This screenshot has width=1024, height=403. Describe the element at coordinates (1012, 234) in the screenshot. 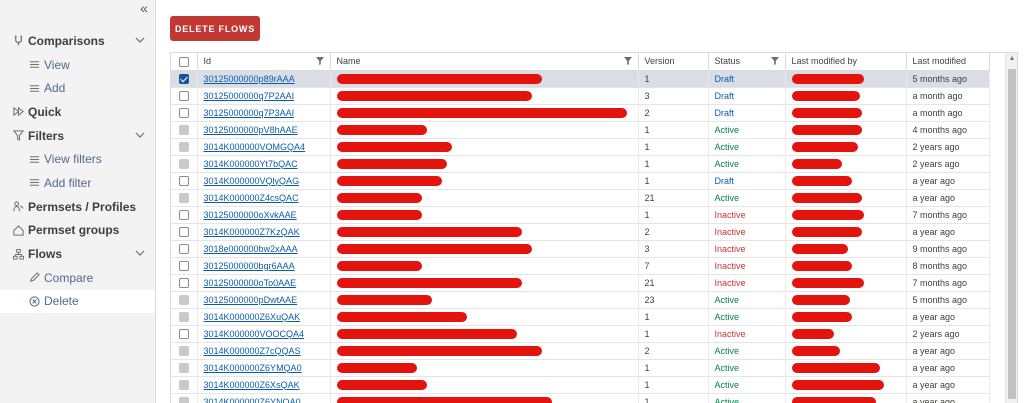

I see `scroll-thumb` at that location.